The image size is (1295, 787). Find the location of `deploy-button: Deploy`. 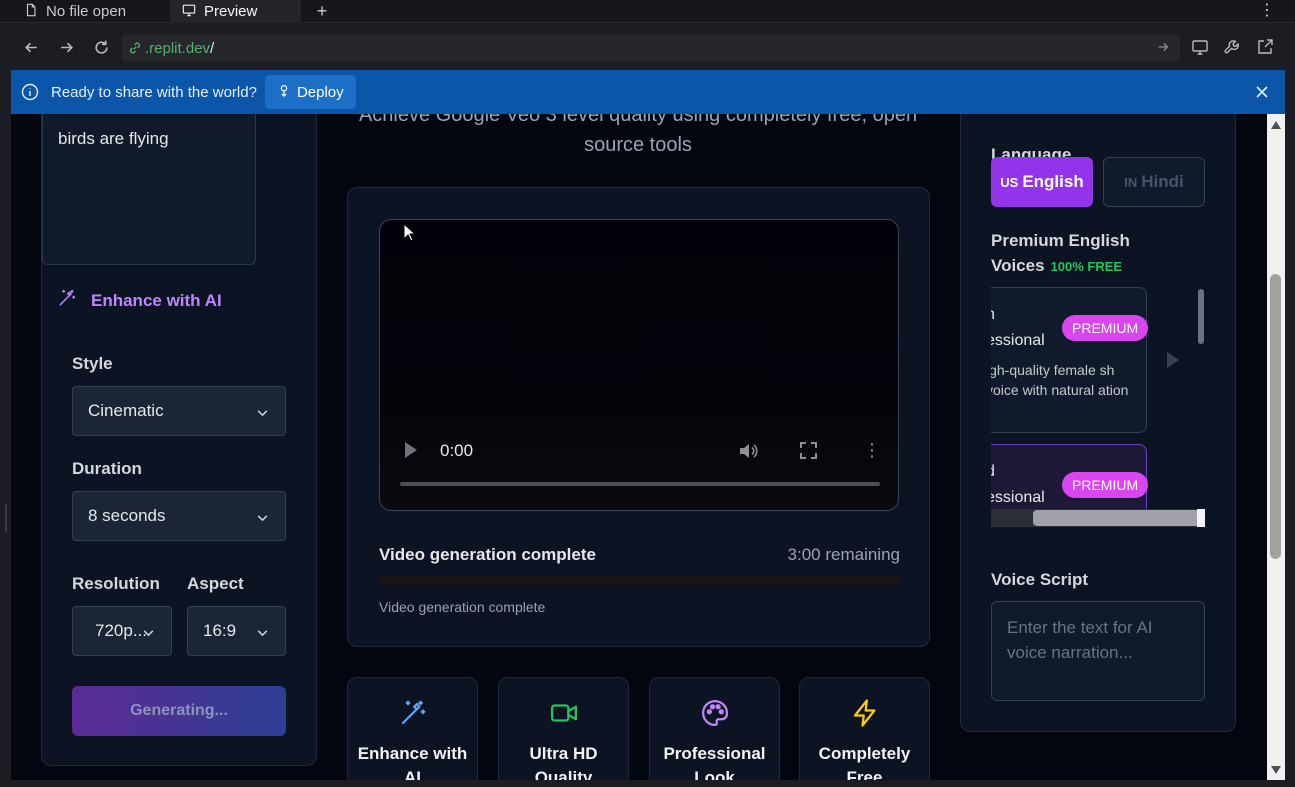

deploy-button: Deploy is located at coordinates (310, 92).